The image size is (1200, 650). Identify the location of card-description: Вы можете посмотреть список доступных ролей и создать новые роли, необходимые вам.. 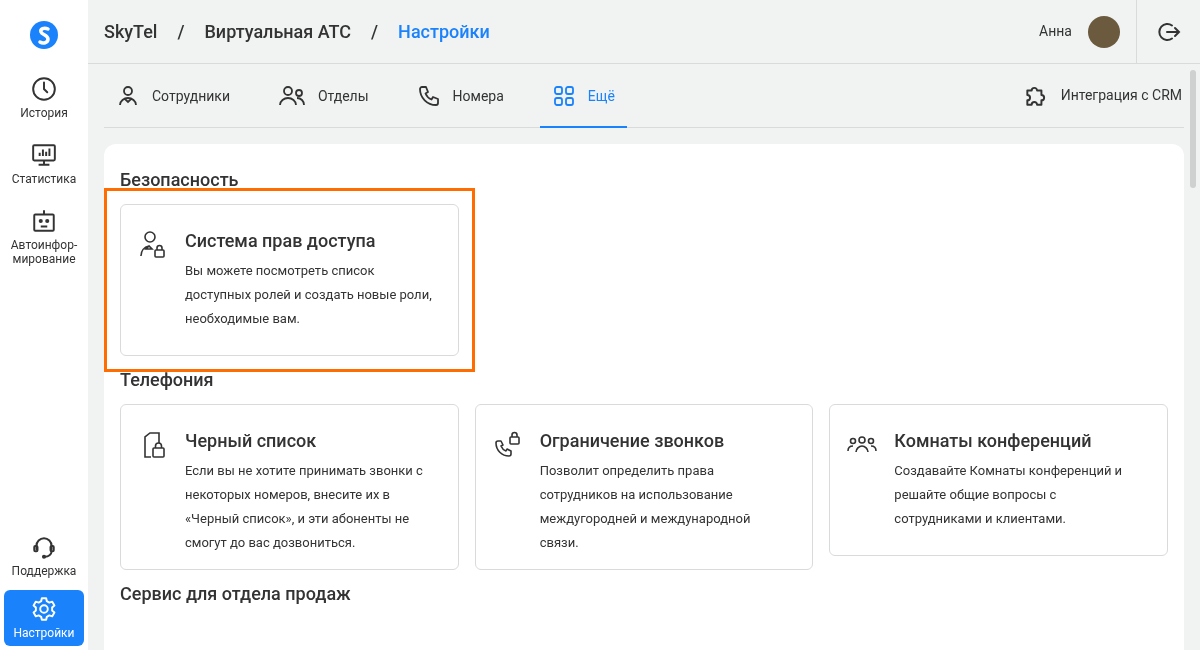
(309, 295).